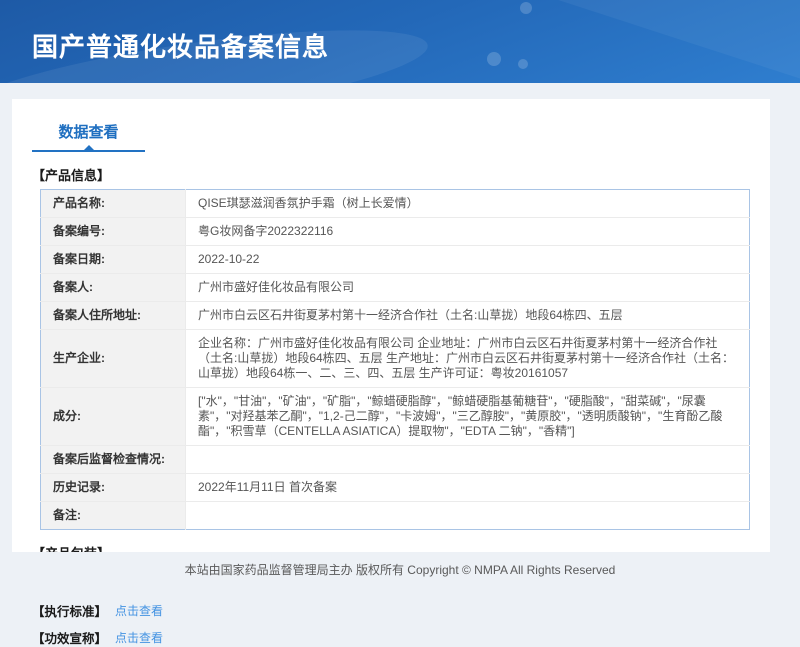  What do you see at coordinates (113, 259) in the screenshot?
I see `row-label: 备案日期:` at bounding box center [113, 259].